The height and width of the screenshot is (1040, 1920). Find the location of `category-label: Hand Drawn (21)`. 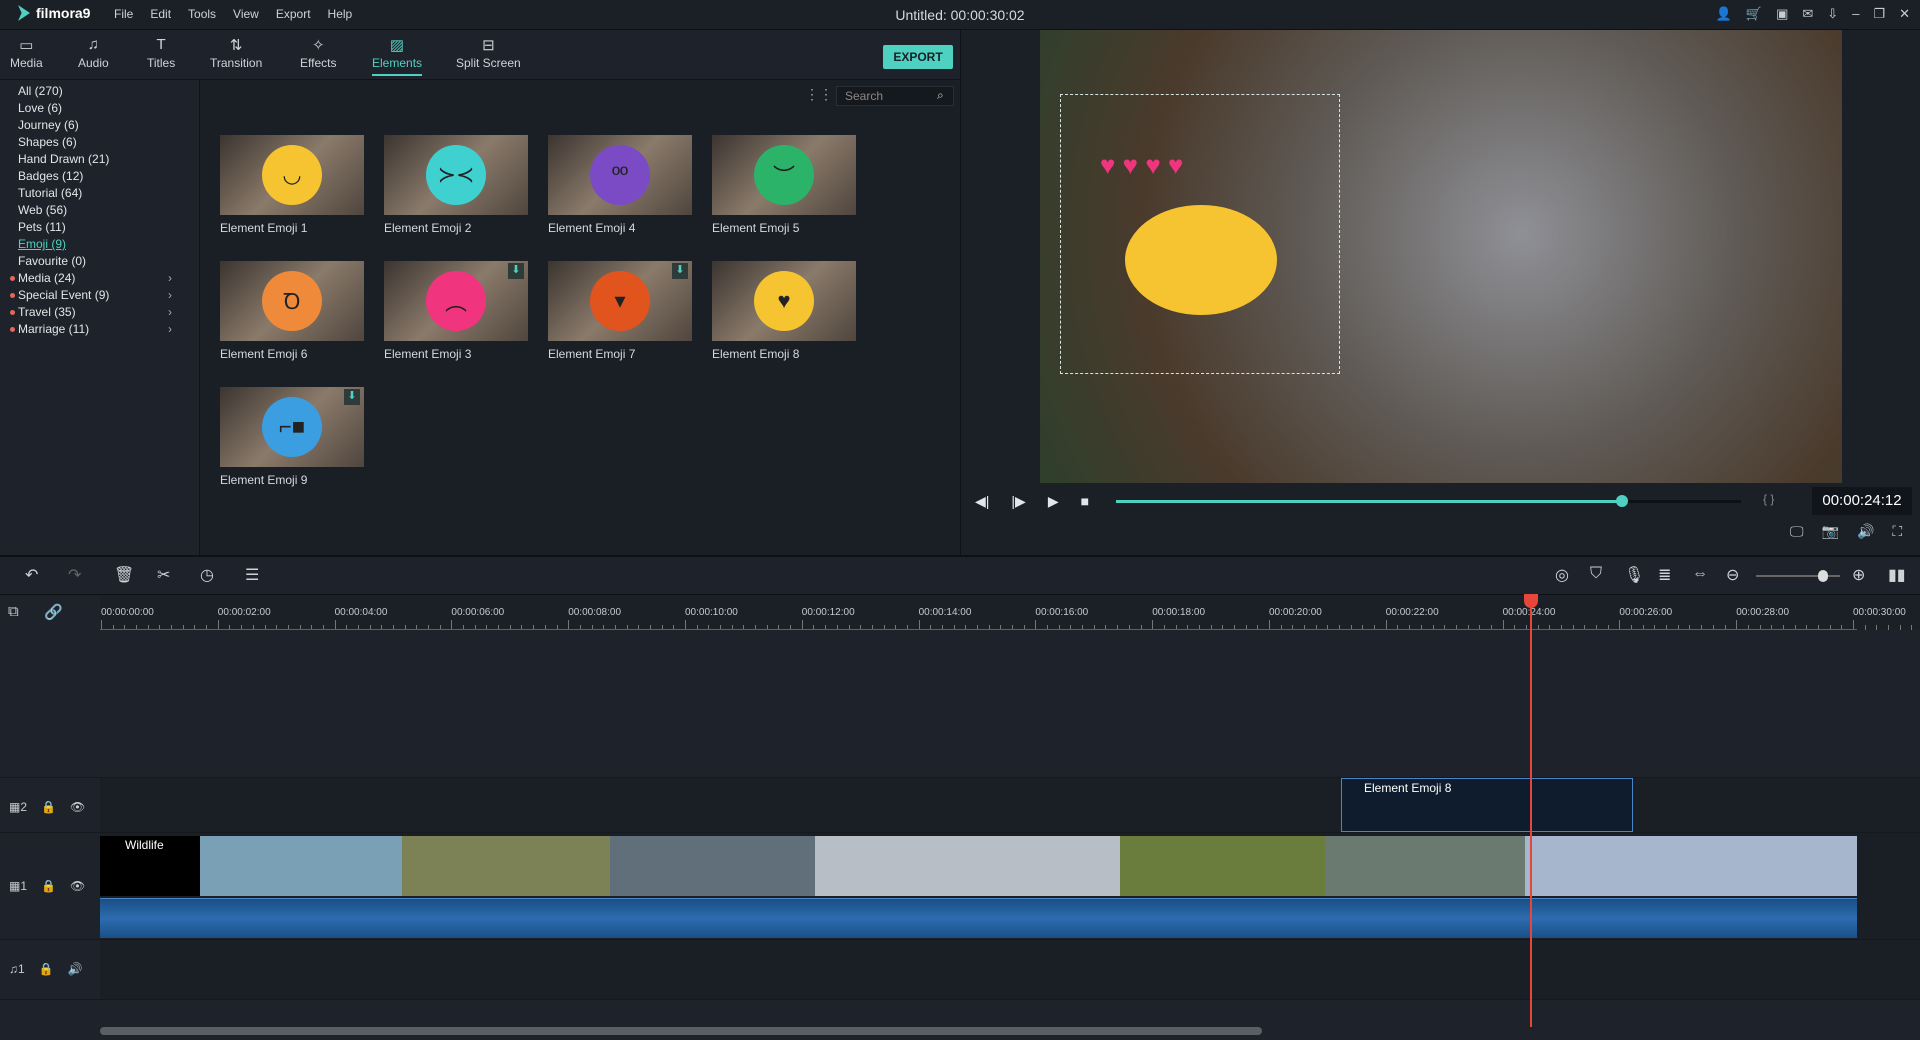

category-label: Hand Drawn (21) is located at coordinates (64, 159).